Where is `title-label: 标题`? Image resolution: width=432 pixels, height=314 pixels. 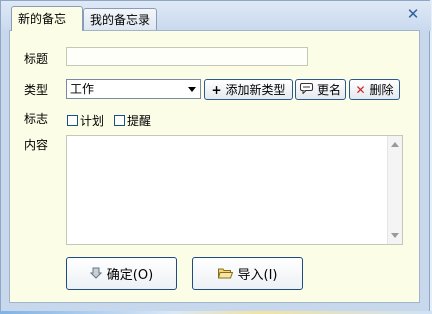
title-label: 标题 is located at coordinates (36, 59).